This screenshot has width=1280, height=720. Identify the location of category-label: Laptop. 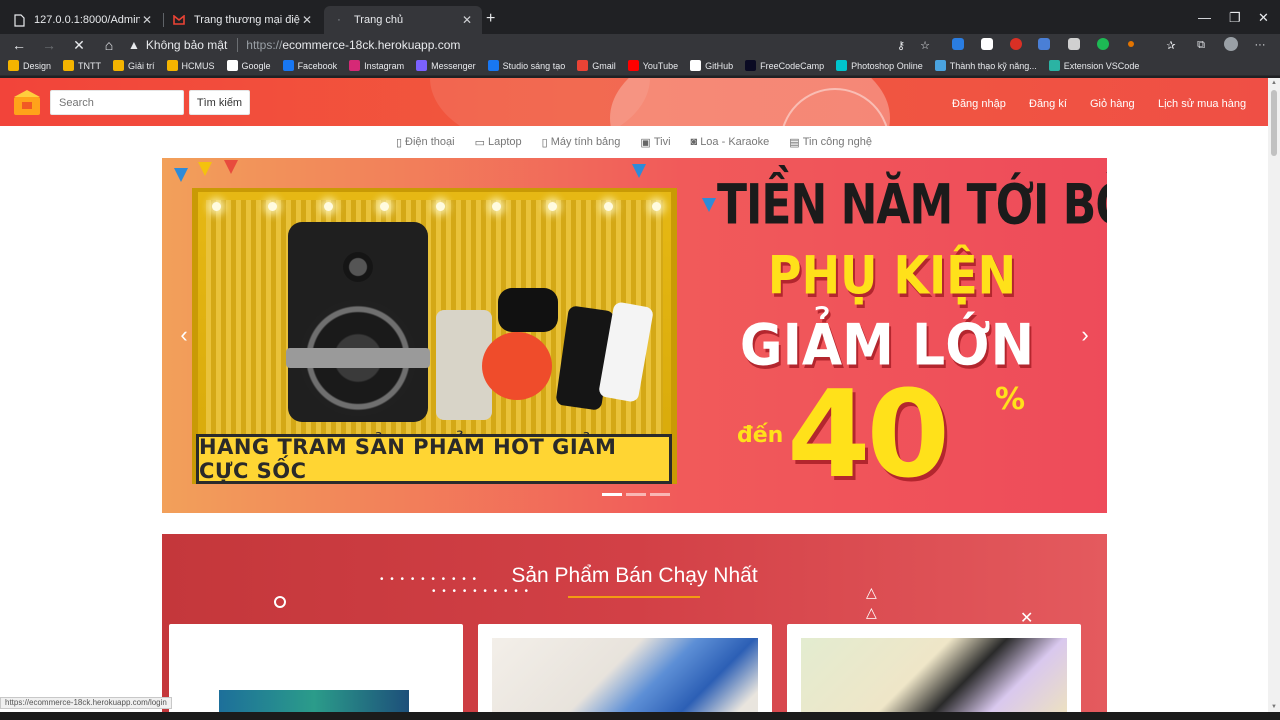
(504, 142).